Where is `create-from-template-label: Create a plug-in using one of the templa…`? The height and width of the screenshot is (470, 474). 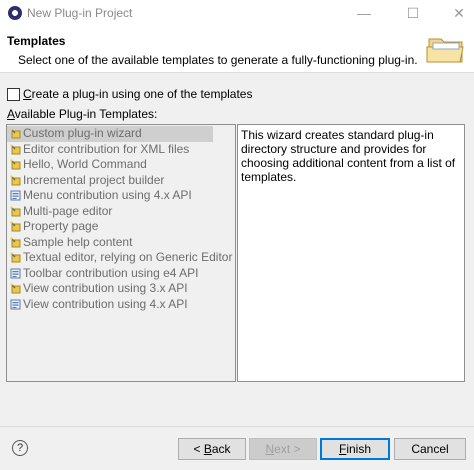
create-from-template-label: Create a plug-in using one of the templa… is located at coordinates (137, 94).